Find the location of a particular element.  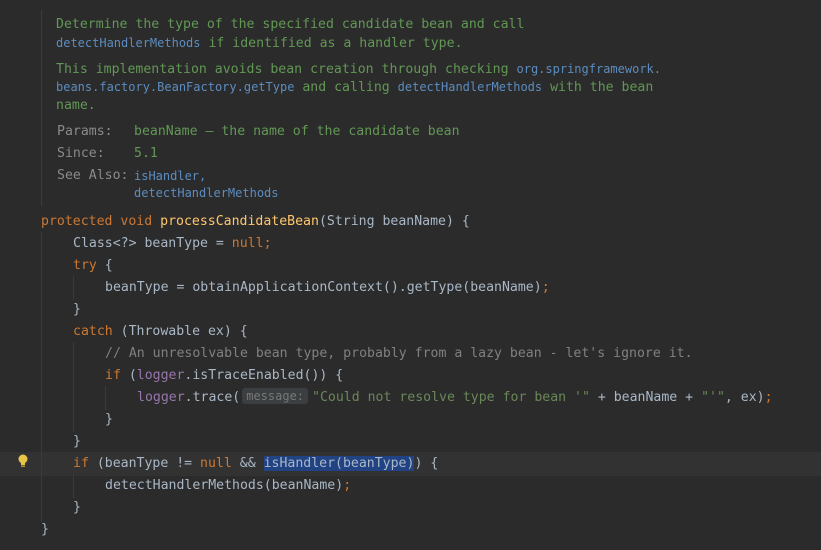

lightbulb-icon is located at coordinates (23, 460).